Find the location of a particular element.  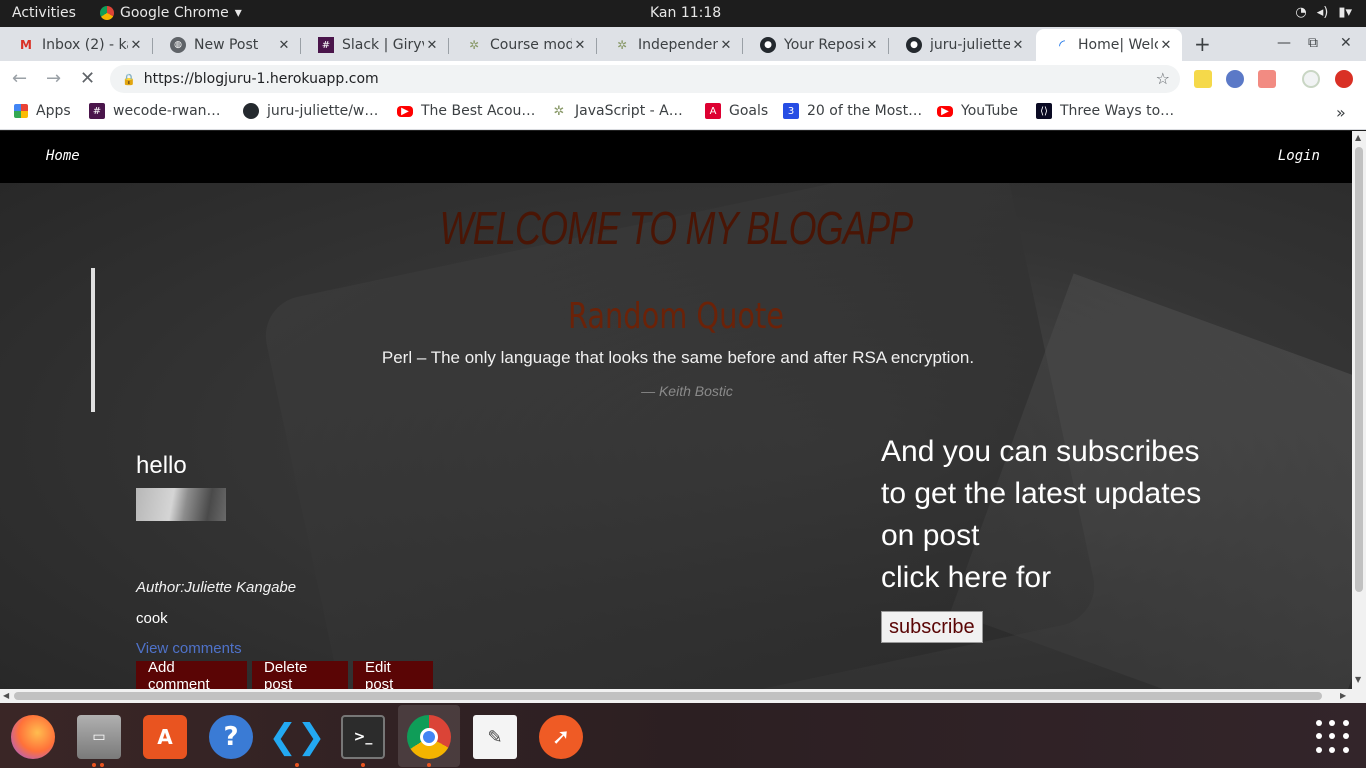

stop-loading-button: ✕ is located at coordinates (87, 78).